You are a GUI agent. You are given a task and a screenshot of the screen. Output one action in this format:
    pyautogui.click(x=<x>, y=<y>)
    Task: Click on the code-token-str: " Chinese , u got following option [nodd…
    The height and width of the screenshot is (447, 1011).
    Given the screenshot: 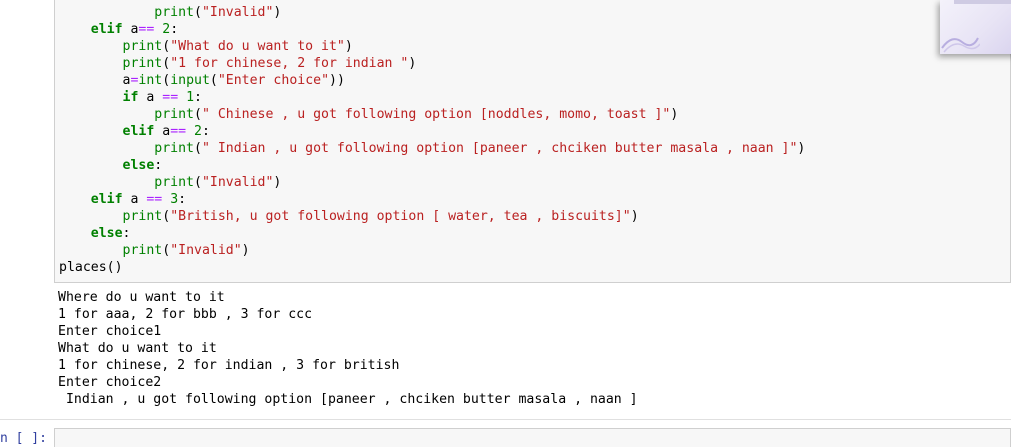 What is the action you would take?
    pyautogui.click(x=436, y=114)
    